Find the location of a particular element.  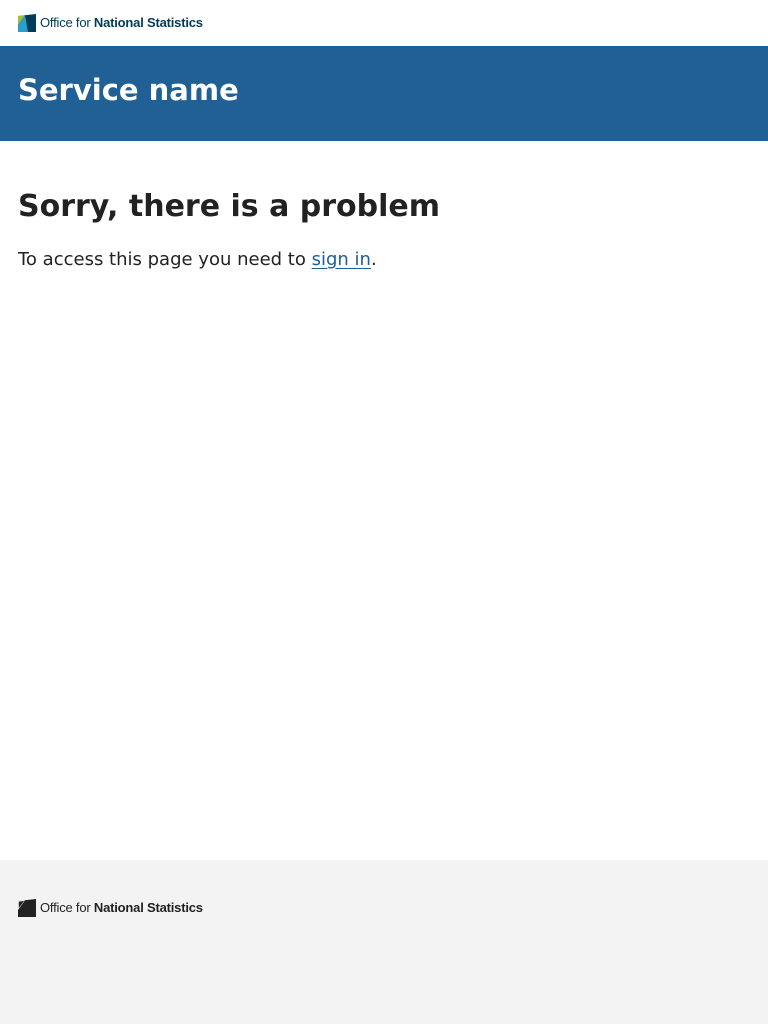

sign-in-message: To access this page you need to sign in. is located at coordinates (197, 260).